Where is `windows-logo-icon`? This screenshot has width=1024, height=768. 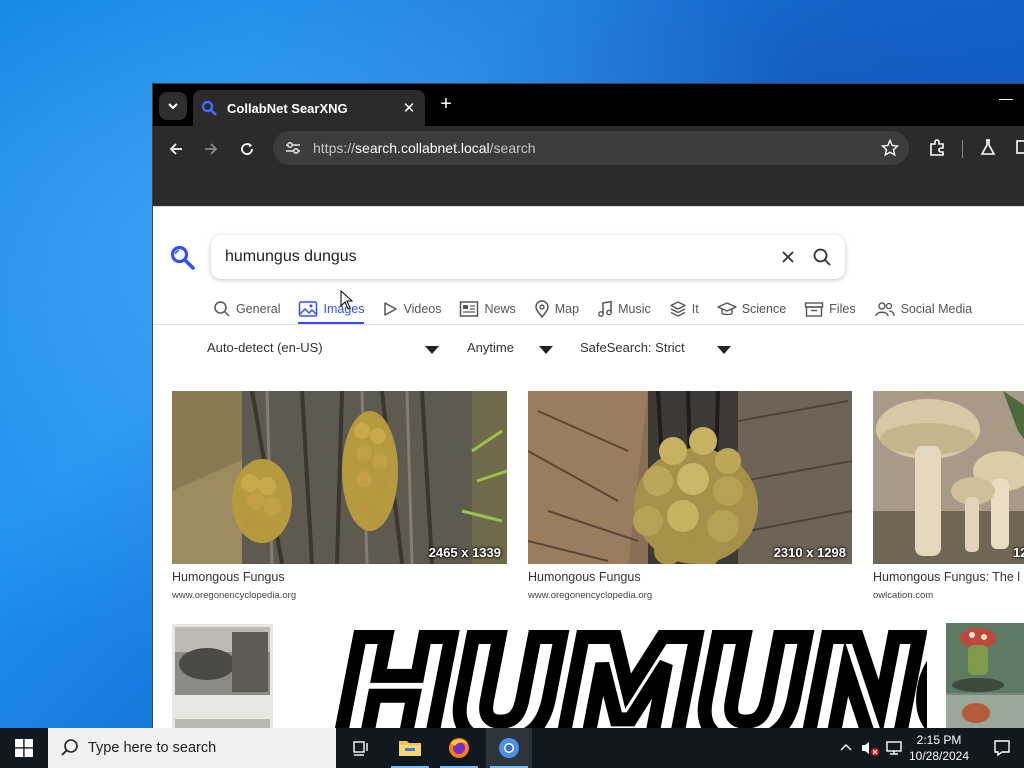
windows-logo-icon is located at coordinates (24, 748).